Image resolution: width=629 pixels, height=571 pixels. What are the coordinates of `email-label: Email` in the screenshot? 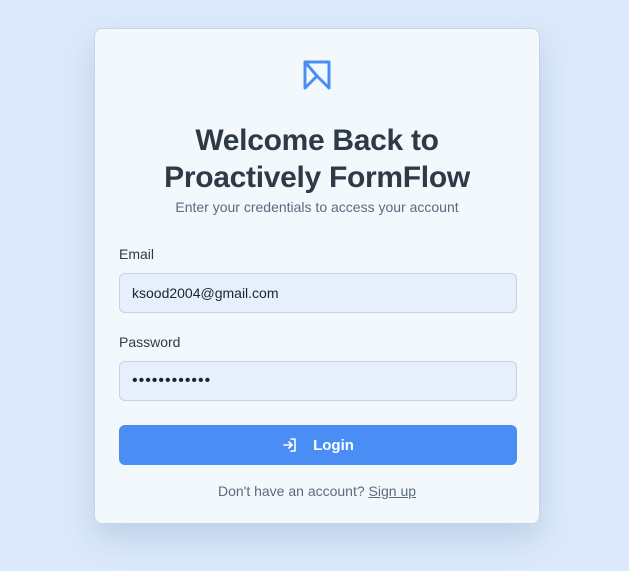 It's located at (137, 254).